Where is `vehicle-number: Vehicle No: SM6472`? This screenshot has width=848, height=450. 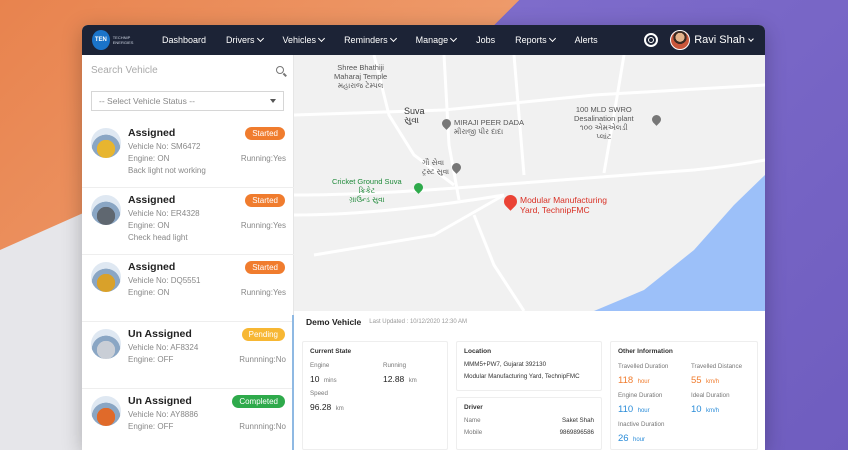
vehicle-number: Vehicle No: SM6472 is located at coordinates (164, 146).